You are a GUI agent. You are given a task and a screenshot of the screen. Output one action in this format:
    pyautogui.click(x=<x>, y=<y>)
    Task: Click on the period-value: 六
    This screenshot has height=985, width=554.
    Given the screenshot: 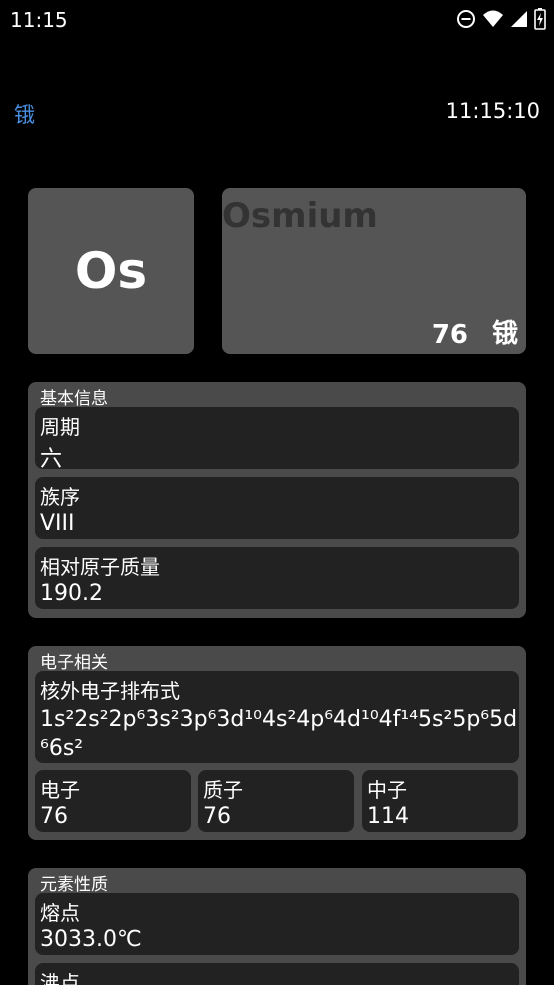 What is the action you would take?
    pyautogui.click(x=51, y=459)
    